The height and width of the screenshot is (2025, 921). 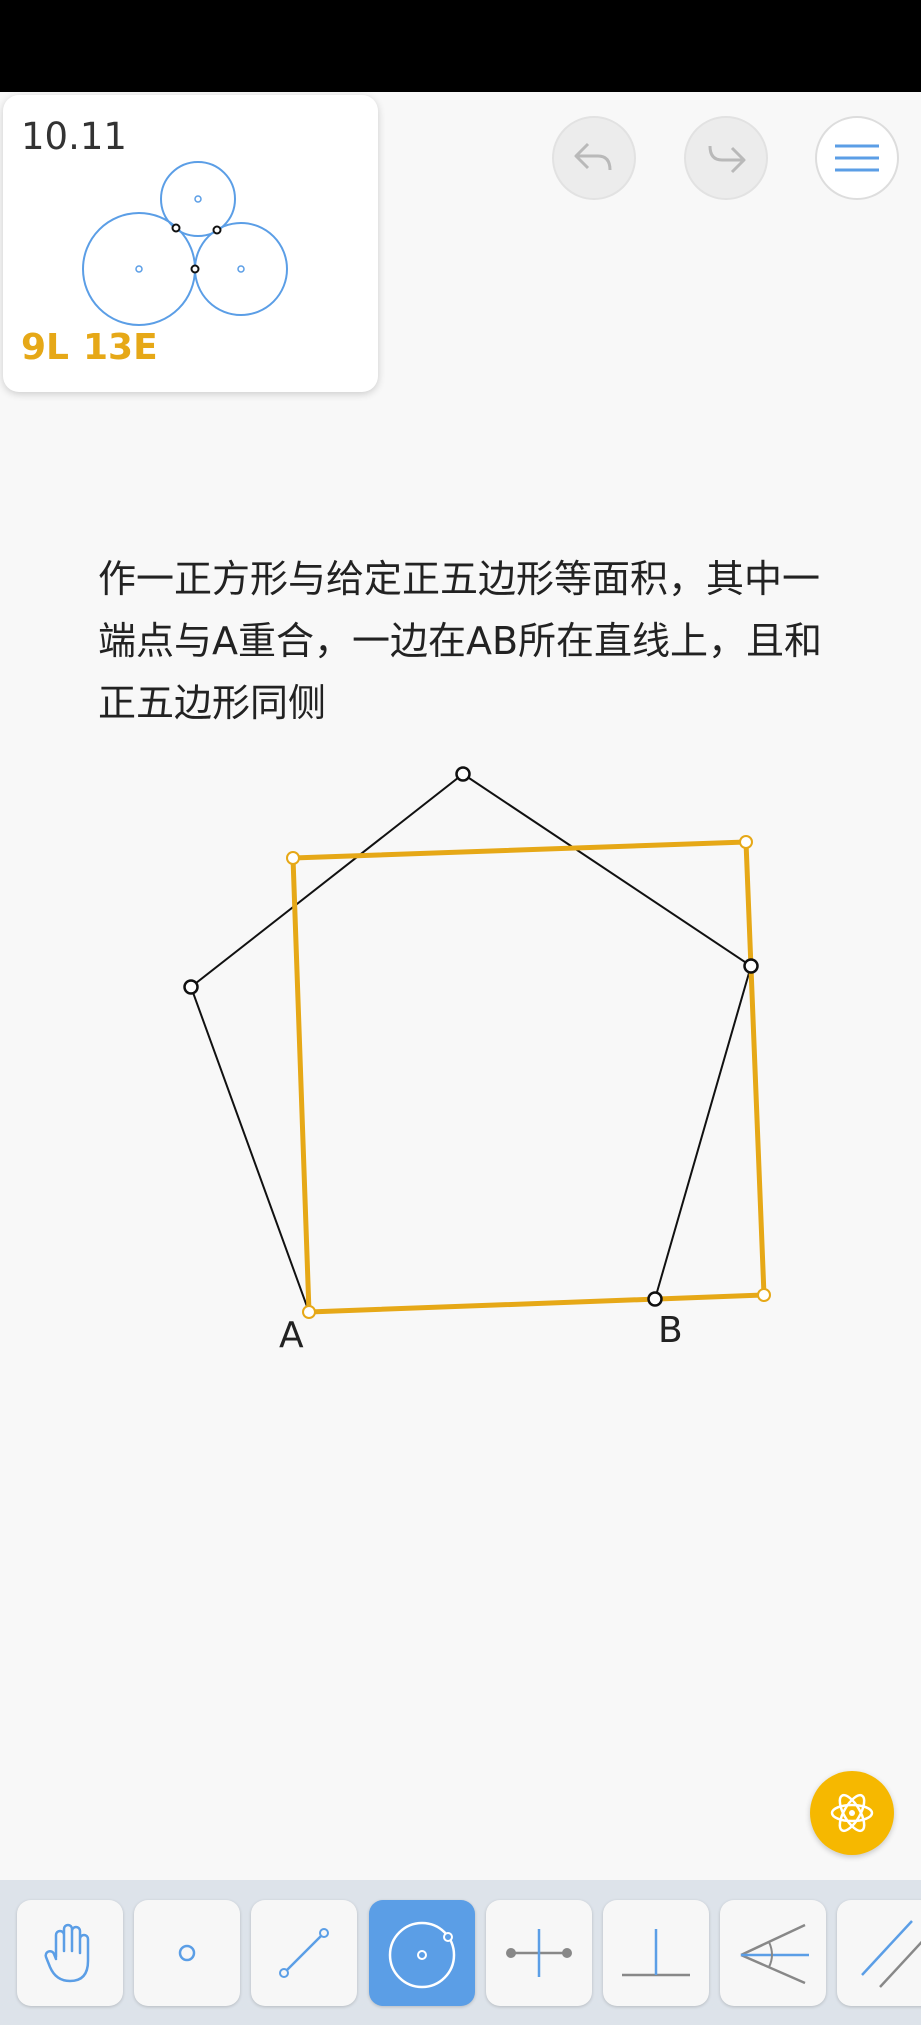 I want to click on tool-parallel, so click(x=879, y=1953).